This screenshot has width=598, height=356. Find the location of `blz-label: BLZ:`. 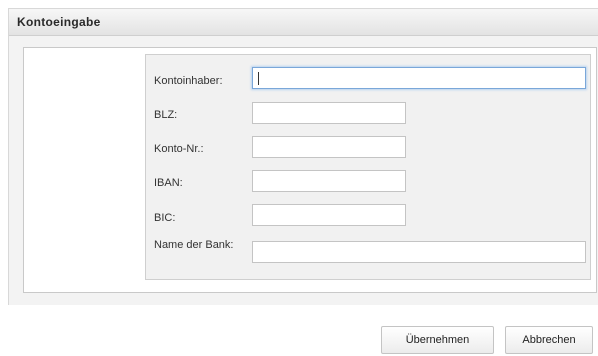

blz-label: BLZ: is located at coordinates (166, 115).